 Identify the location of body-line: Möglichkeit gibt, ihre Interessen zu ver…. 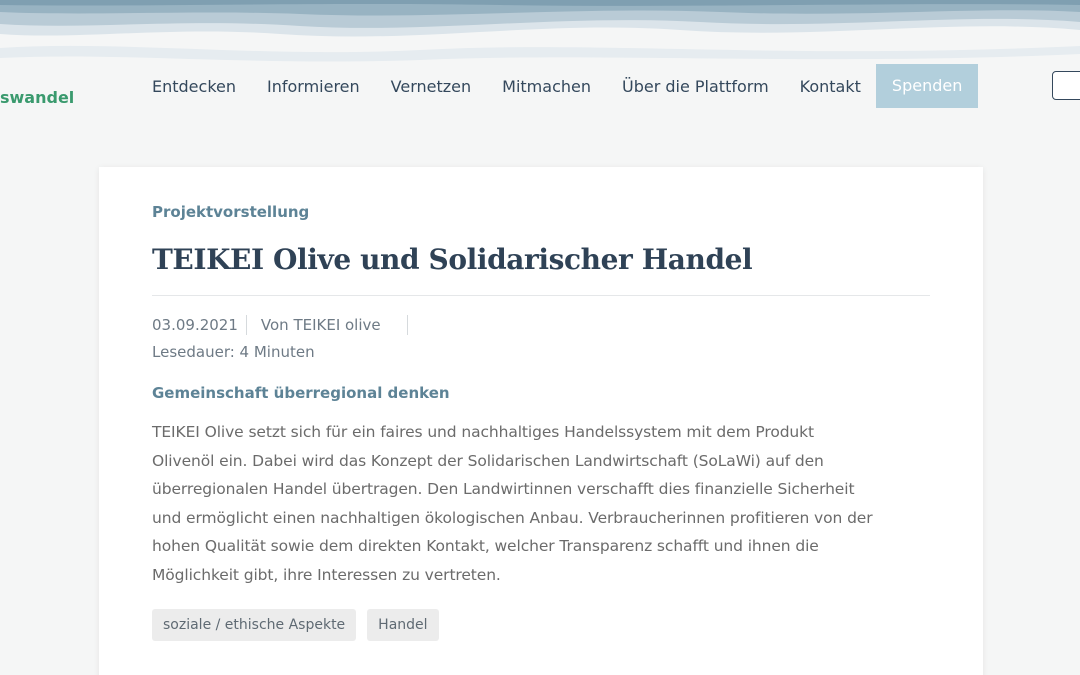
(326, 574).